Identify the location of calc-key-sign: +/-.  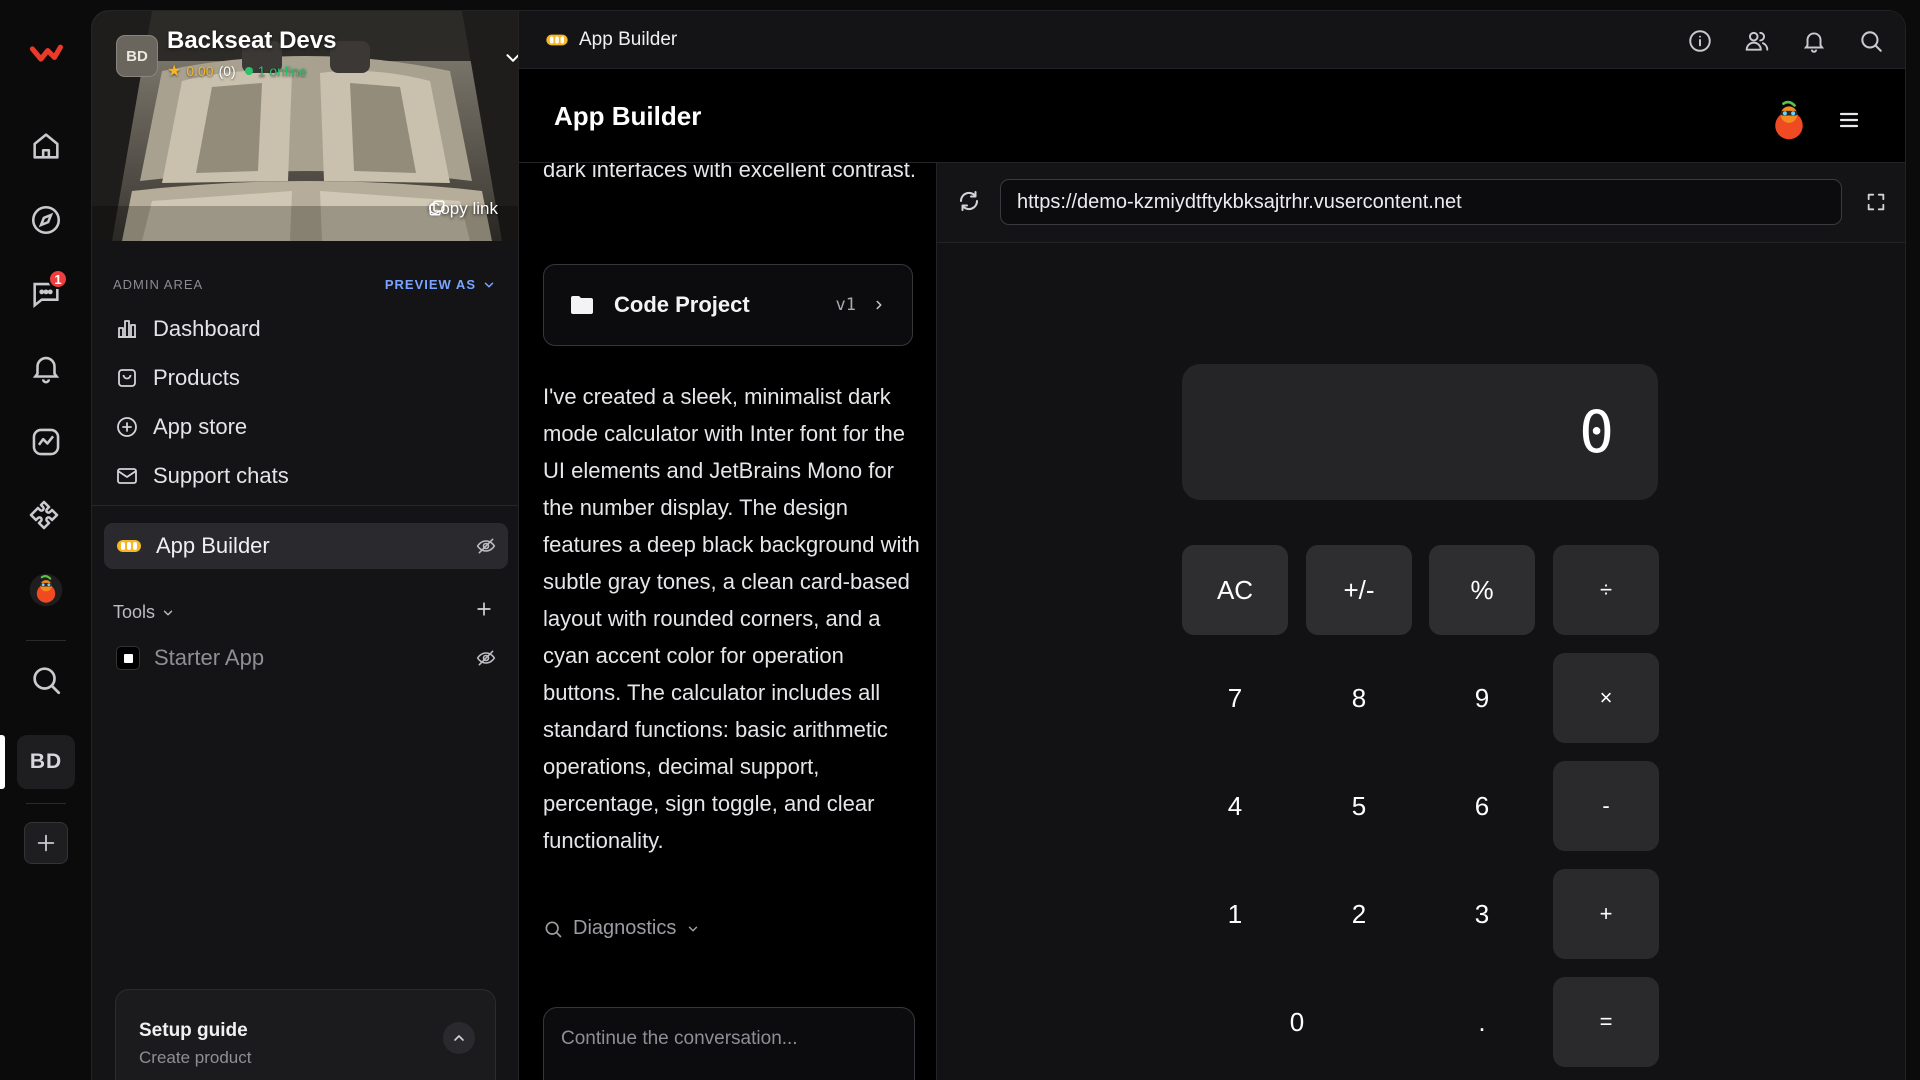
(1359, 590).